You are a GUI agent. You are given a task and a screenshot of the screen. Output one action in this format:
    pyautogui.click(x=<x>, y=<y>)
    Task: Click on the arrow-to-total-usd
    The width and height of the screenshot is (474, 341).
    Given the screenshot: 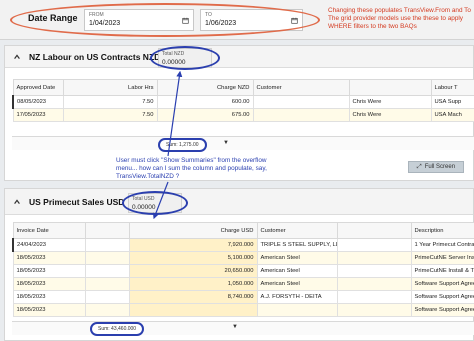 What is the action you would take?
    pyautogui.click(x=160, y=200)
    